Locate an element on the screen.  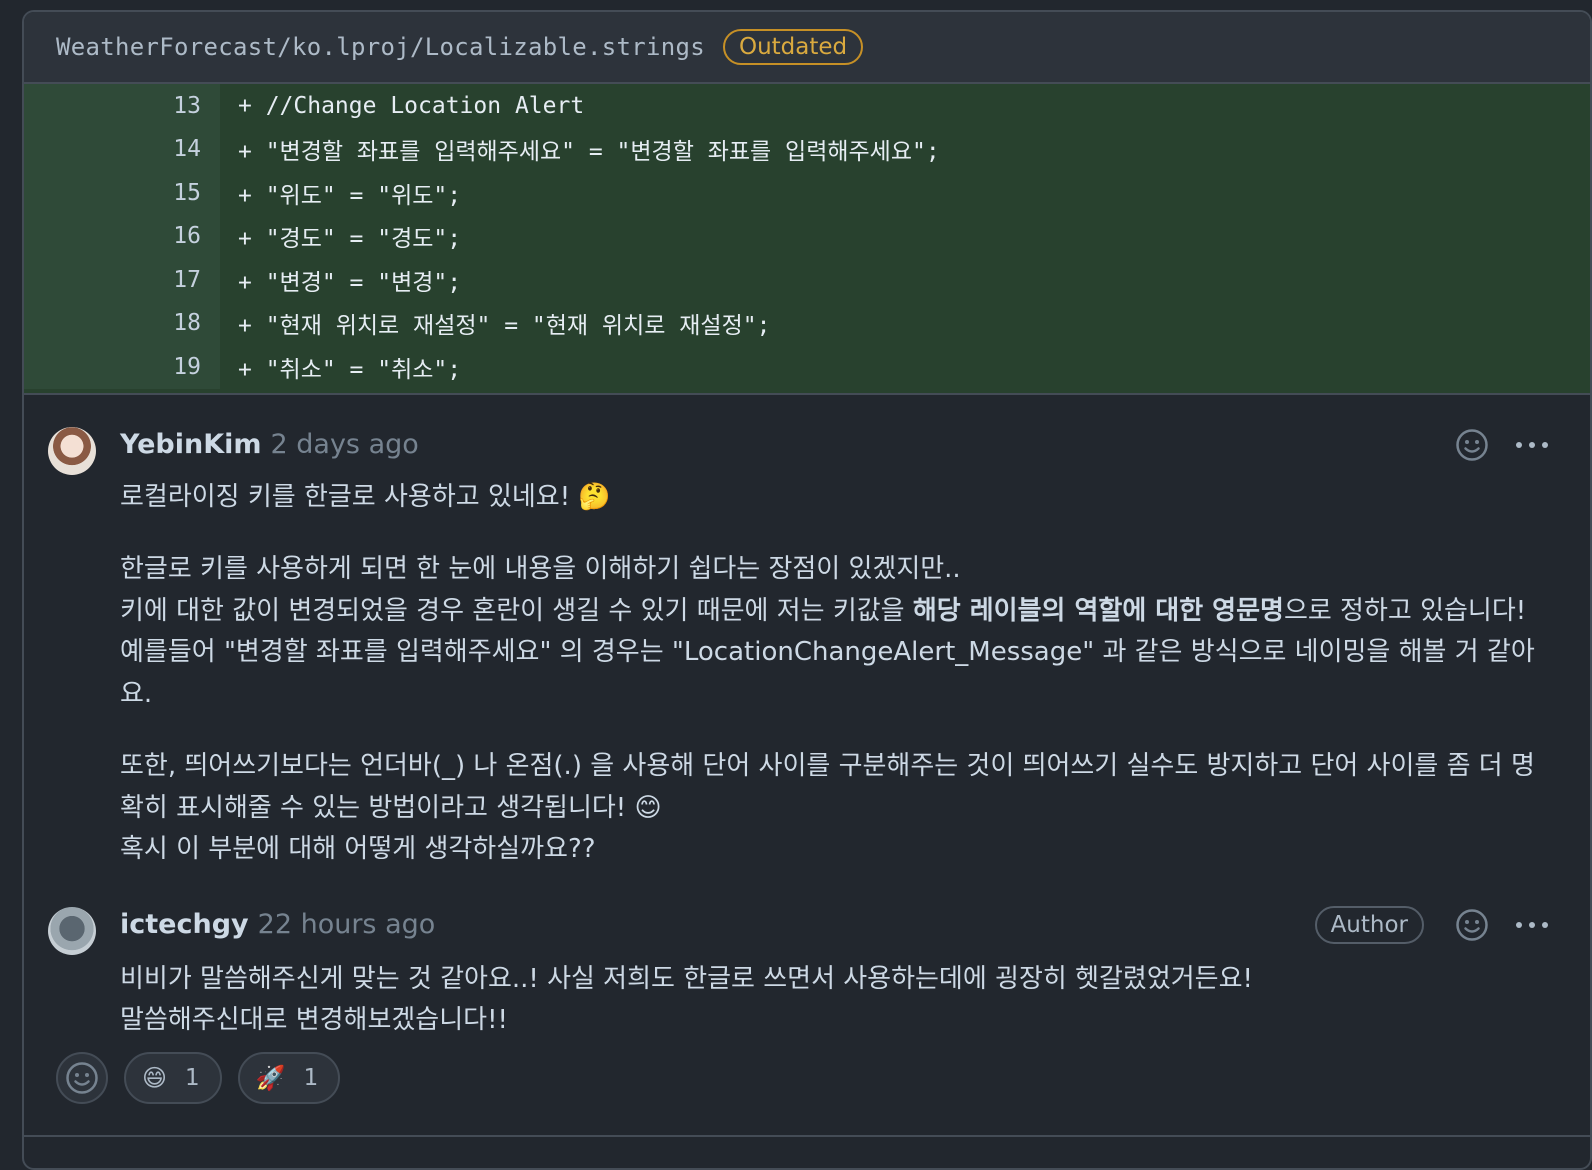
comment-paragraph: 혹시 이 부분에 대해 어떻게 생각하실까요?? is located at coordinates (358, 849).